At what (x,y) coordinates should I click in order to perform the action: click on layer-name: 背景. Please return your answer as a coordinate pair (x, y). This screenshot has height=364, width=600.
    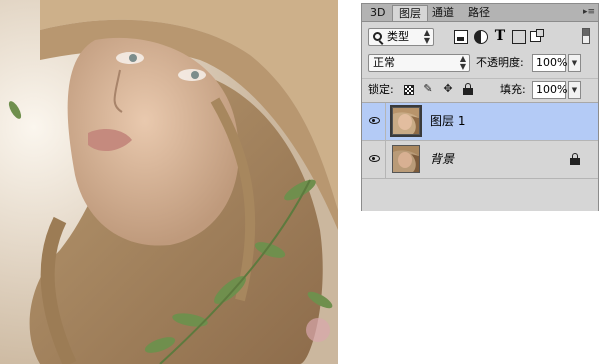
    Looking at the image, I should click on (442, 159).